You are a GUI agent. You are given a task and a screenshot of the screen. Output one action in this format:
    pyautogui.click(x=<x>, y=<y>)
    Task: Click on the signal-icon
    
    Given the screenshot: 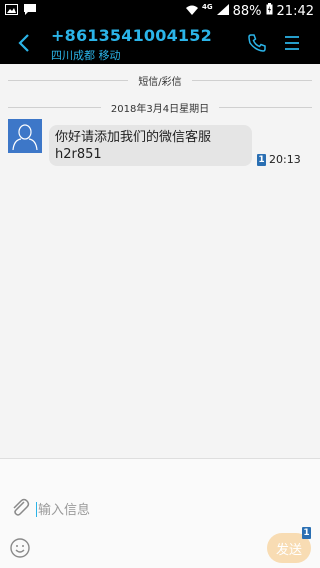 What is the action you would take?
    pyautogui.click(x=222, y=11)
    